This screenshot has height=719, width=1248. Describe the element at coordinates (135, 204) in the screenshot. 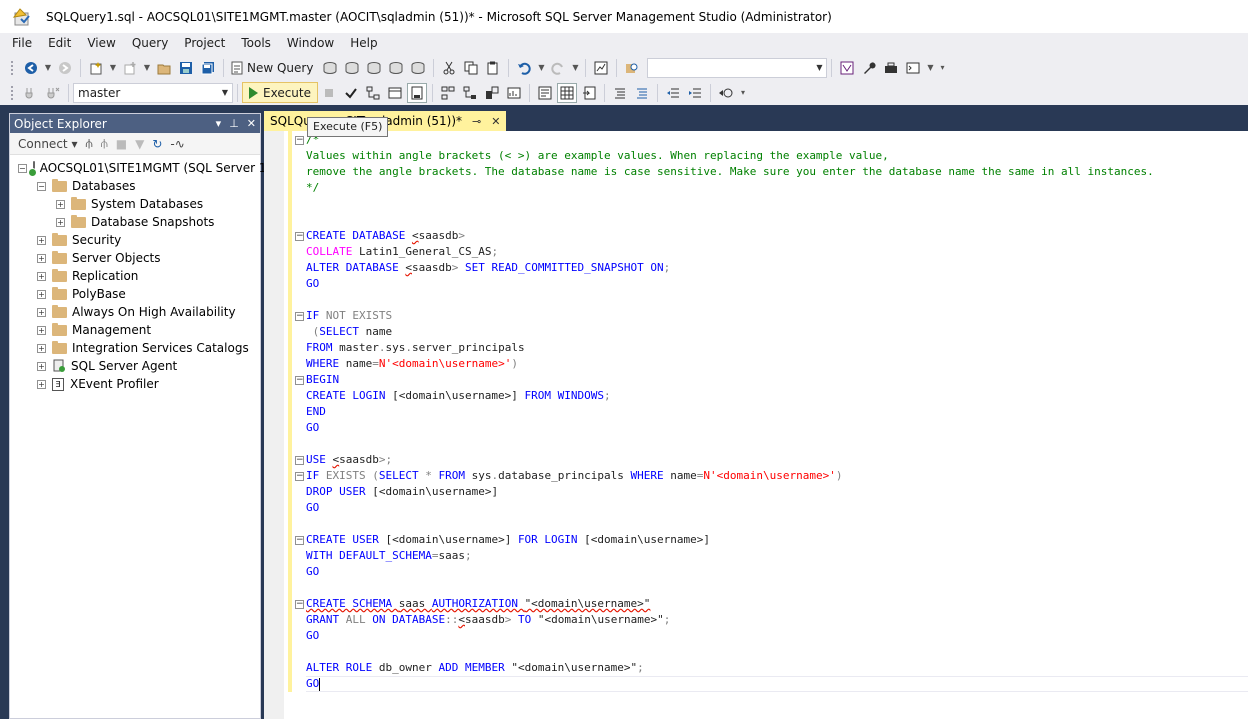

I see `tree-node-system-databases: + System Databases` at that location.